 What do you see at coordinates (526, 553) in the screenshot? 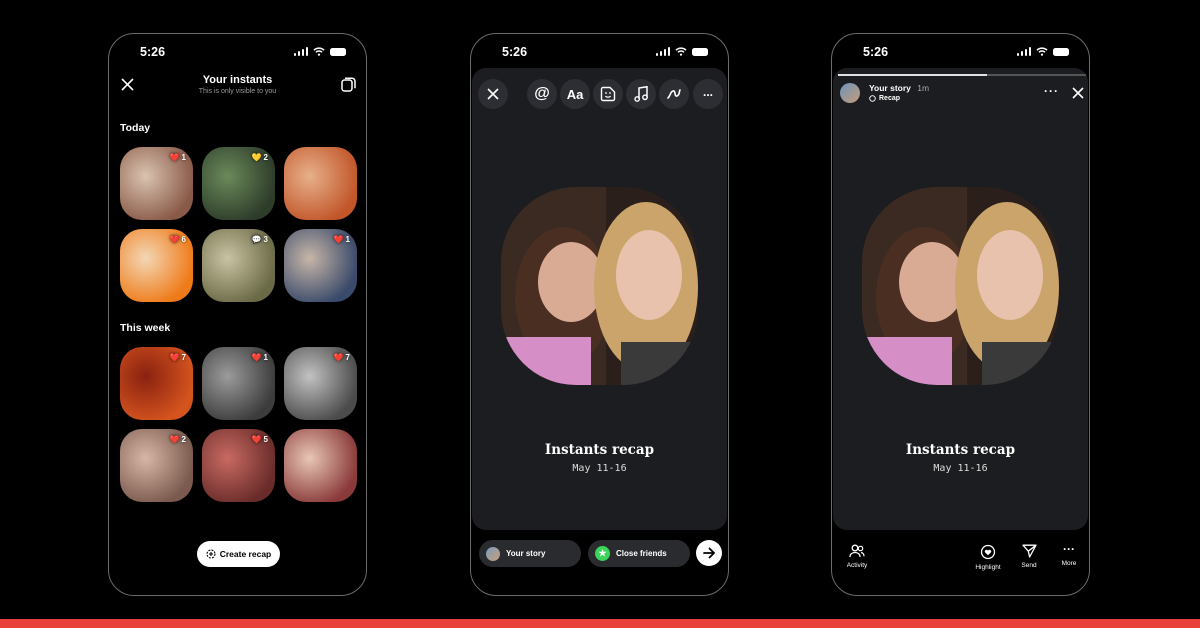
I see `your-story-label: Your story` at bounding box center [526, 553].